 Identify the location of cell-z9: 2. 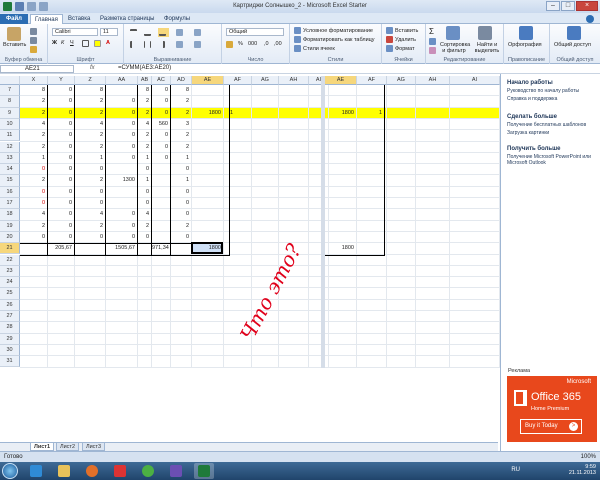
(90, 113).